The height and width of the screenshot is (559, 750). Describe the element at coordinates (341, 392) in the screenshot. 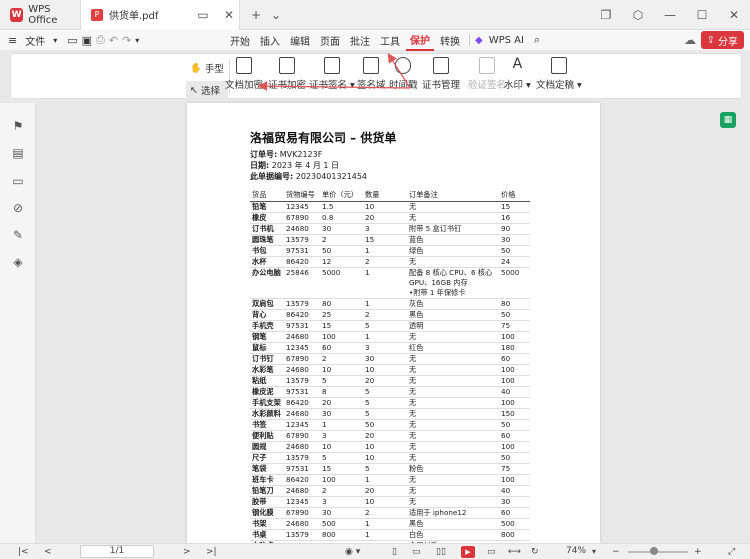

I see `table-cell: 8` at that location.